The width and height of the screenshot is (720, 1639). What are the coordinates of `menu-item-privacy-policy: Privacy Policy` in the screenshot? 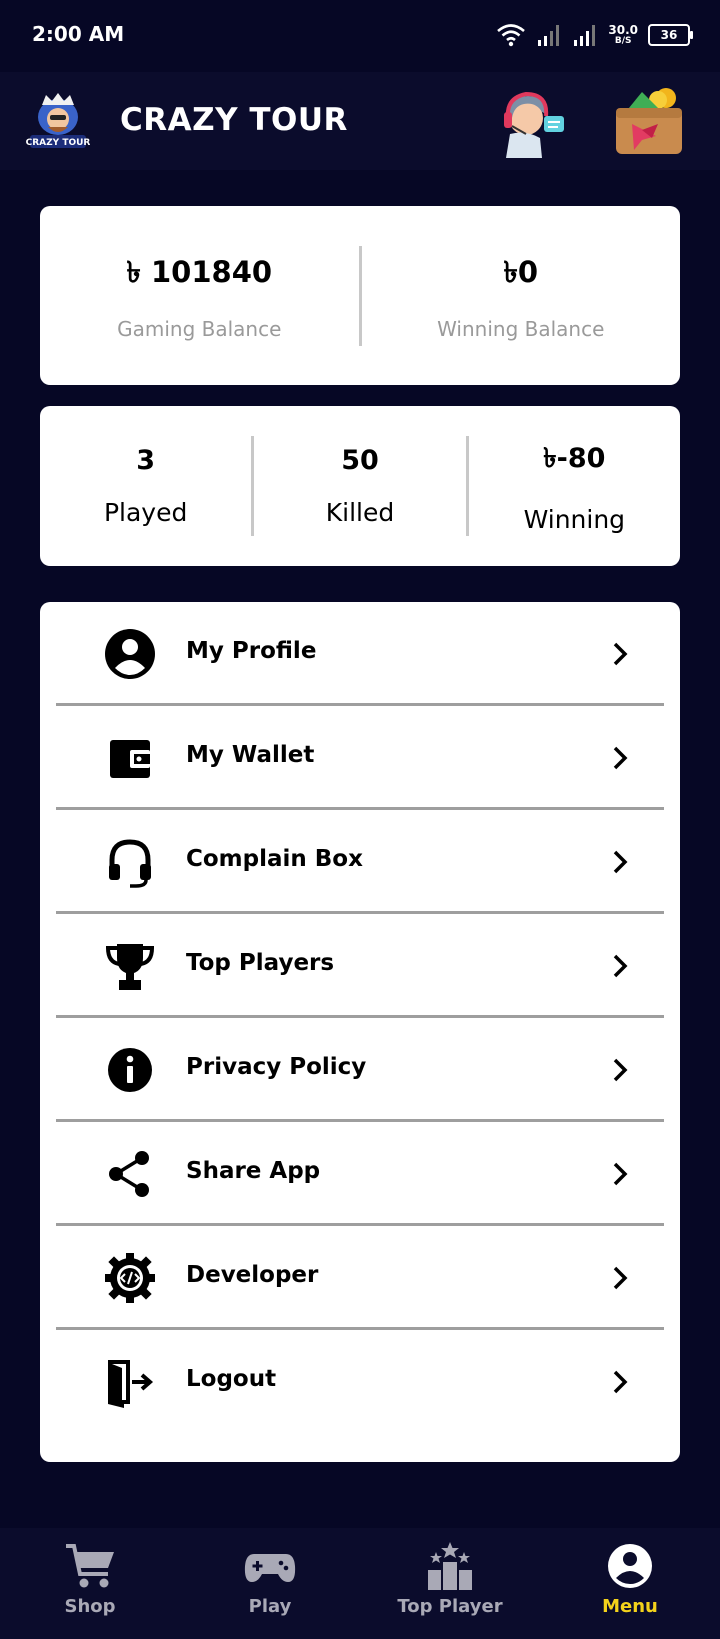 It's located at (360, 1070).